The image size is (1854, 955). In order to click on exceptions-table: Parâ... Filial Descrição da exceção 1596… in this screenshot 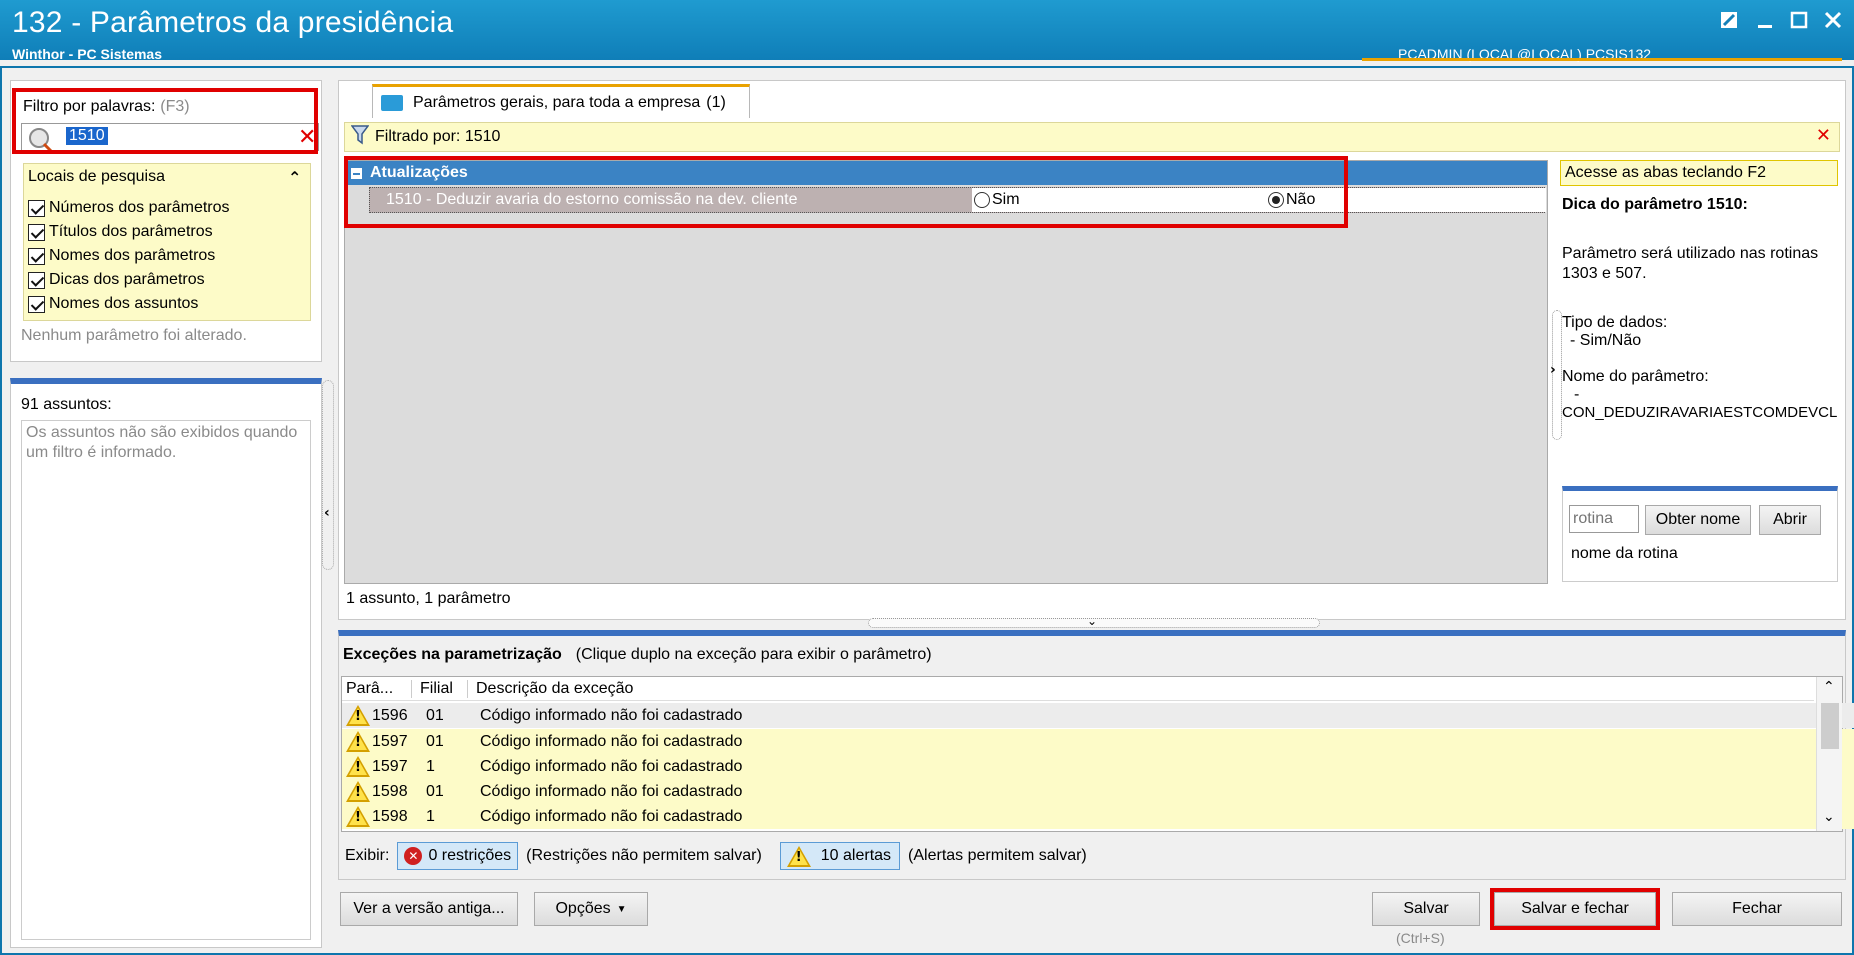, I will do `click(1097, 754)`.